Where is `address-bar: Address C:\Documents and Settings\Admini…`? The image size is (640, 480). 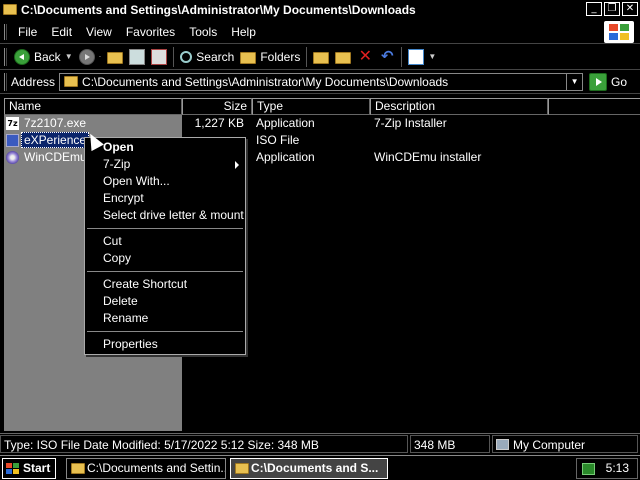
address-bar: Address C:\Documents and Settings\Admini… is located at coordinates (320, 82).